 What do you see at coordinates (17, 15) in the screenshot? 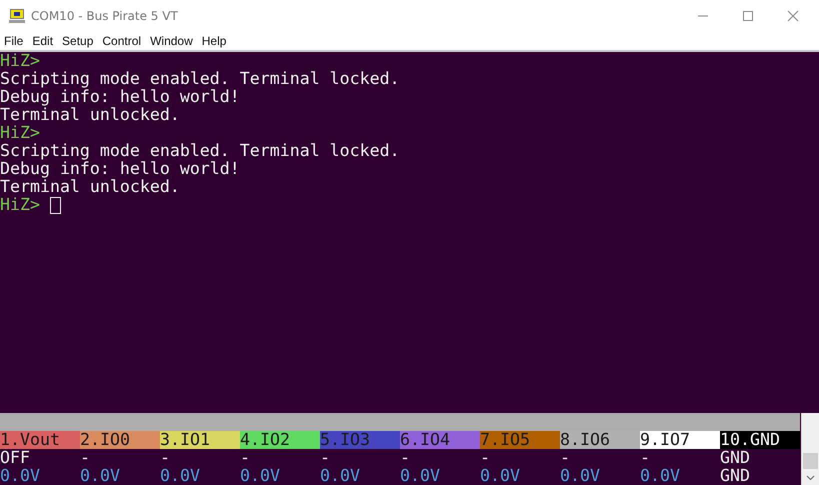
I see `terminal-app-icon` at bounding box center [17, 15].